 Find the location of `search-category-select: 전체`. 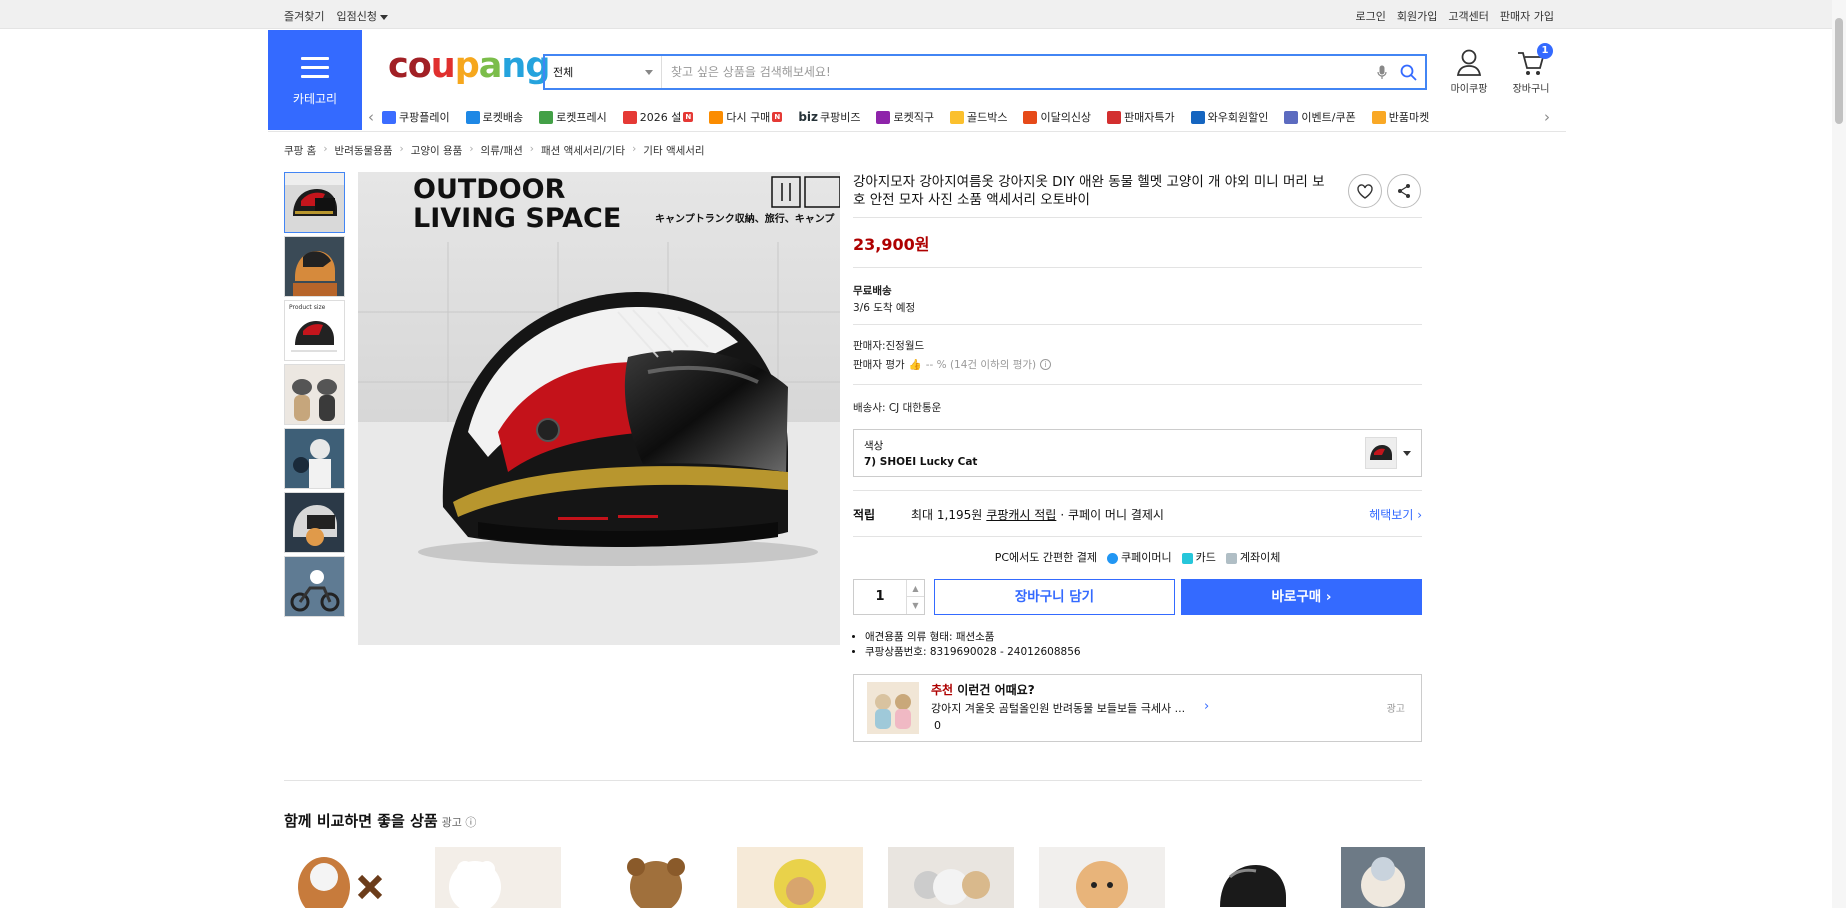

search-category-select: 전체 is located at coordinates (603, 72).